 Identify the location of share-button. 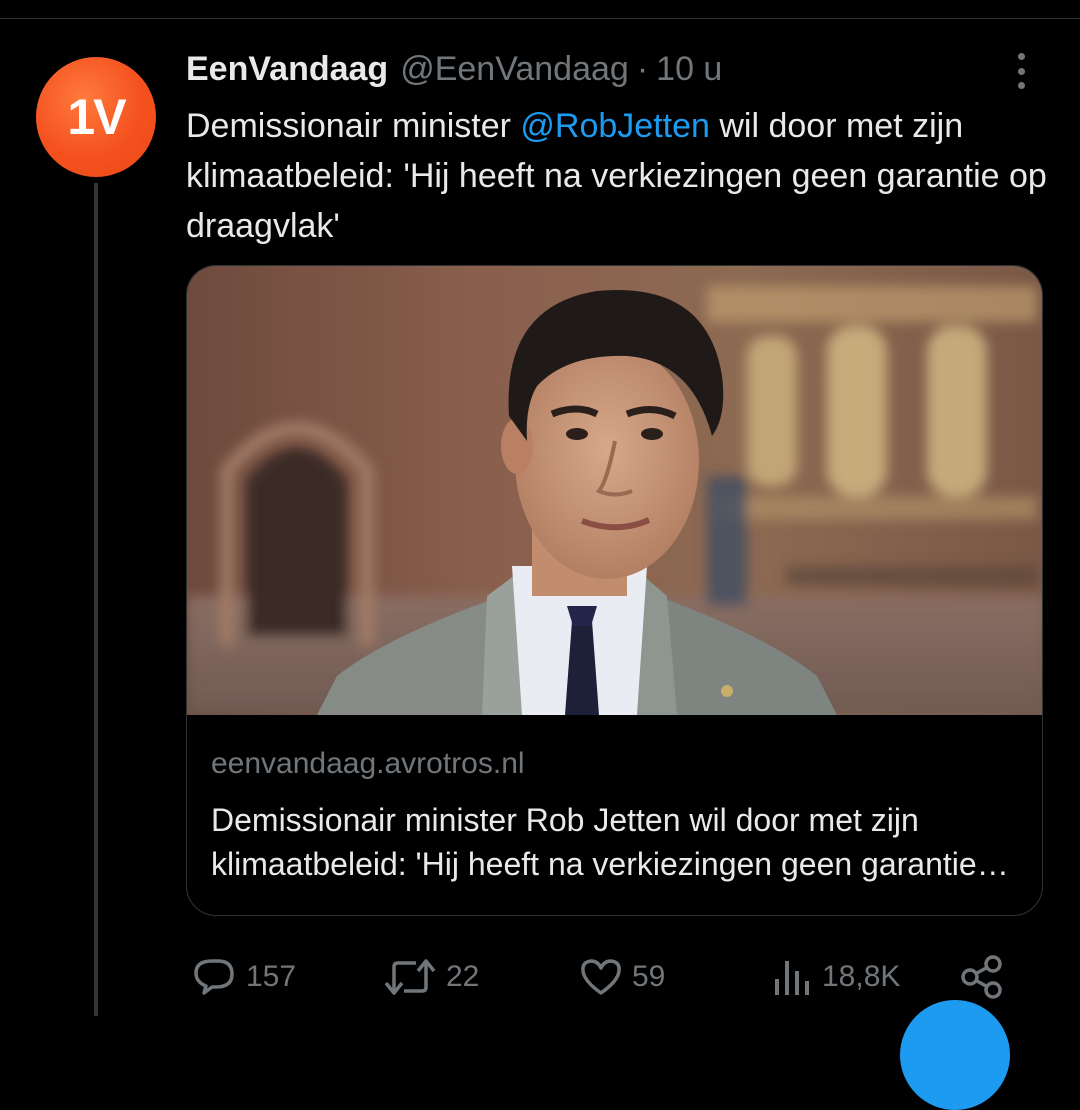
(982, 977).